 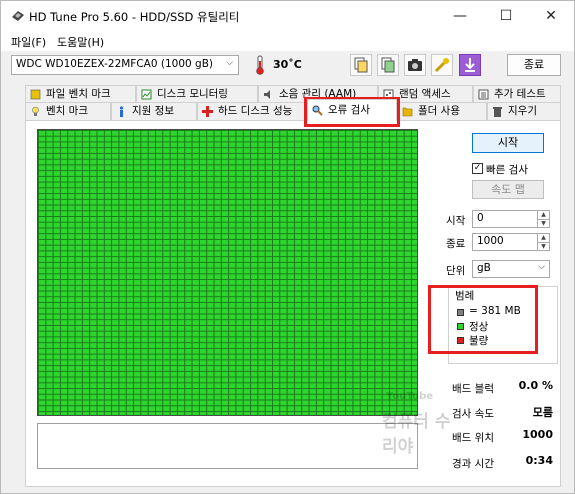 I want to click on tab-label: 디스크 모니터링, so click(x=192, y=94).